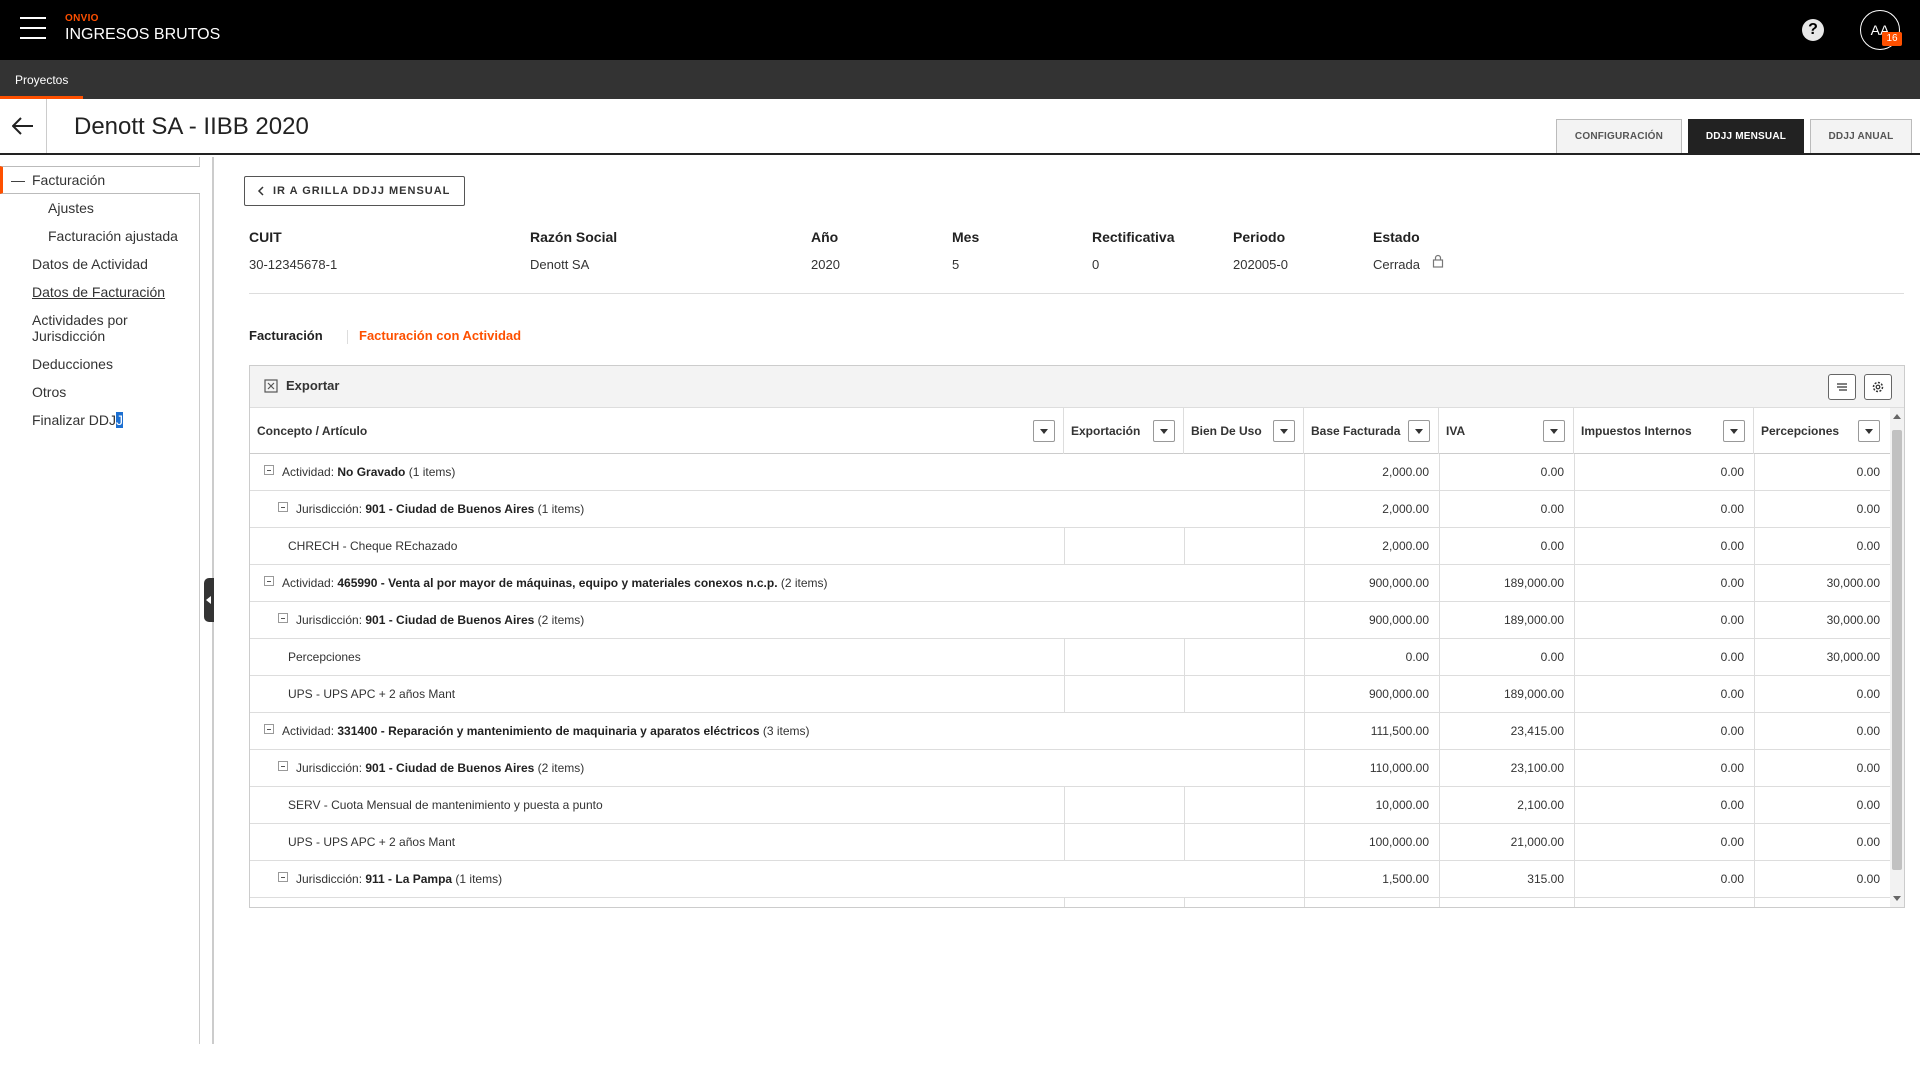  What do you see at coordinates (1070, 902) in the screenshot?
I see `table-row` at bounding box center [1070, 902].